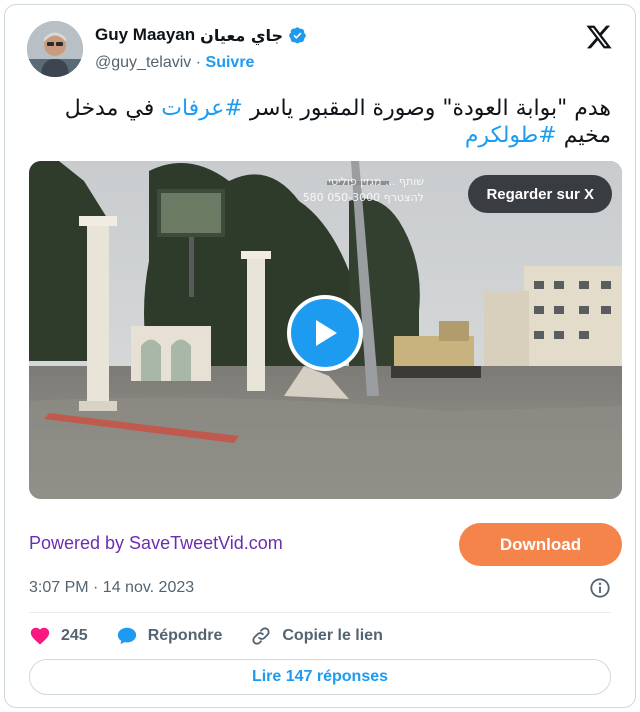  What do you see at coordinates (145, 35) in the screenshot?
I see `author-name-latin: Guy Maayan` at bounding box center [145, 35].